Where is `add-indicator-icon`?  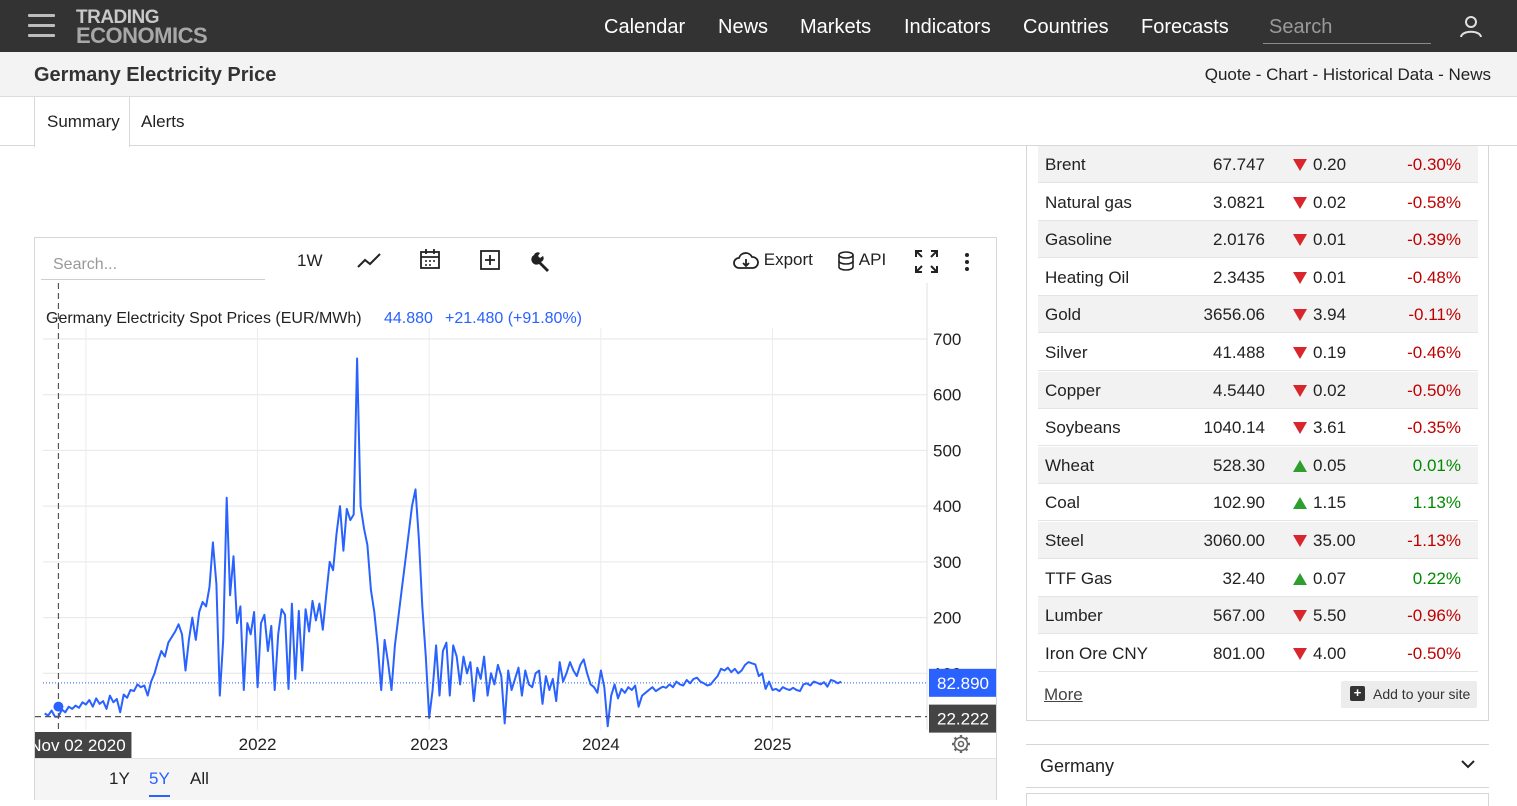 add-indicator-icon is located at coordinates (490, 260).